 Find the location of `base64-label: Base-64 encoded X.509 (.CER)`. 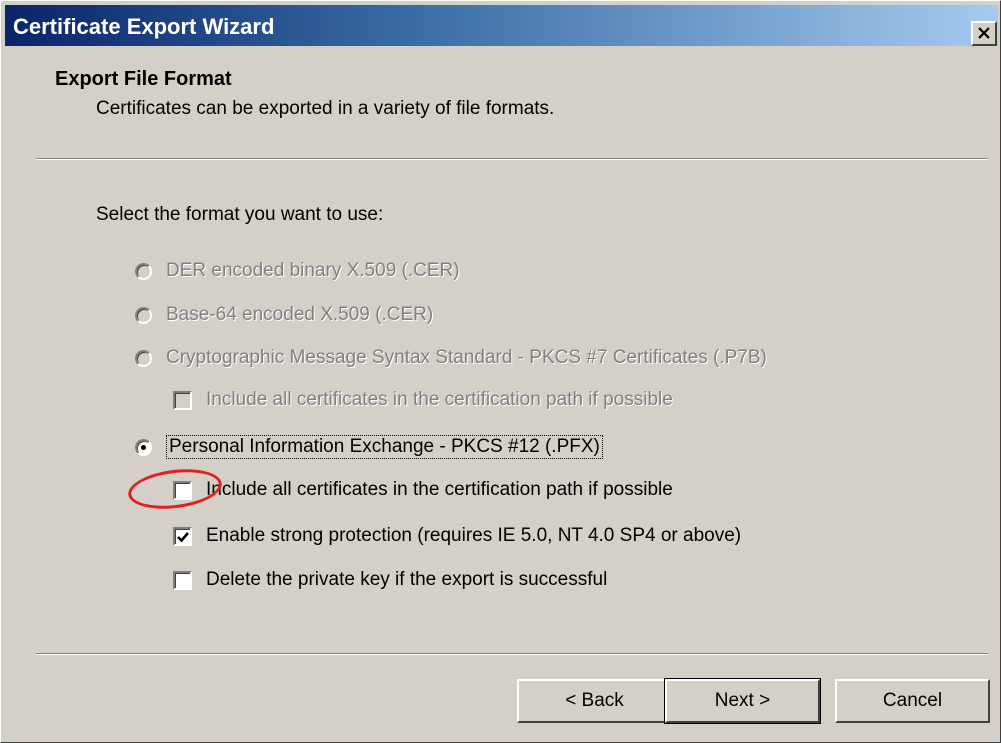

base64-label: Base-64 encoded X.509 (.CER) is located at coordinates (300, 314).